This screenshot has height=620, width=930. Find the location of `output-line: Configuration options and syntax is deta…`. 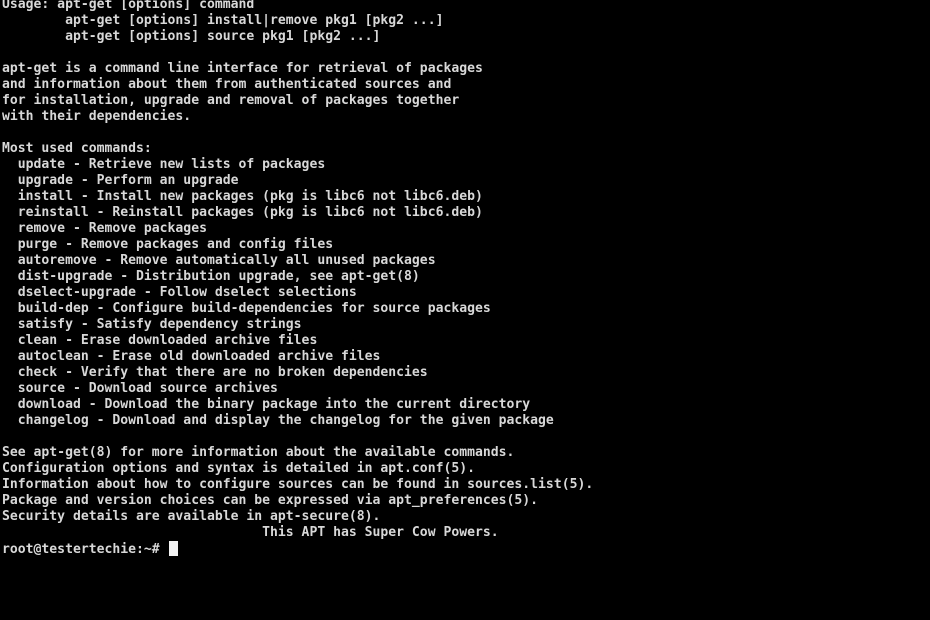

output-line: Configuration options and syntax is deta… is located at coordinates (238, 468).